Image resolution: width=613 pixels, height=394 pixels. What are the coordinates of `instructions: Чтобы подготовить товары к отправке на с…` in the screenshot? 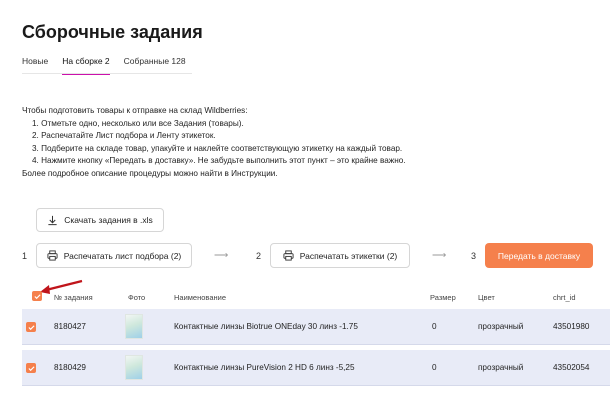 It's located at (214, 143).